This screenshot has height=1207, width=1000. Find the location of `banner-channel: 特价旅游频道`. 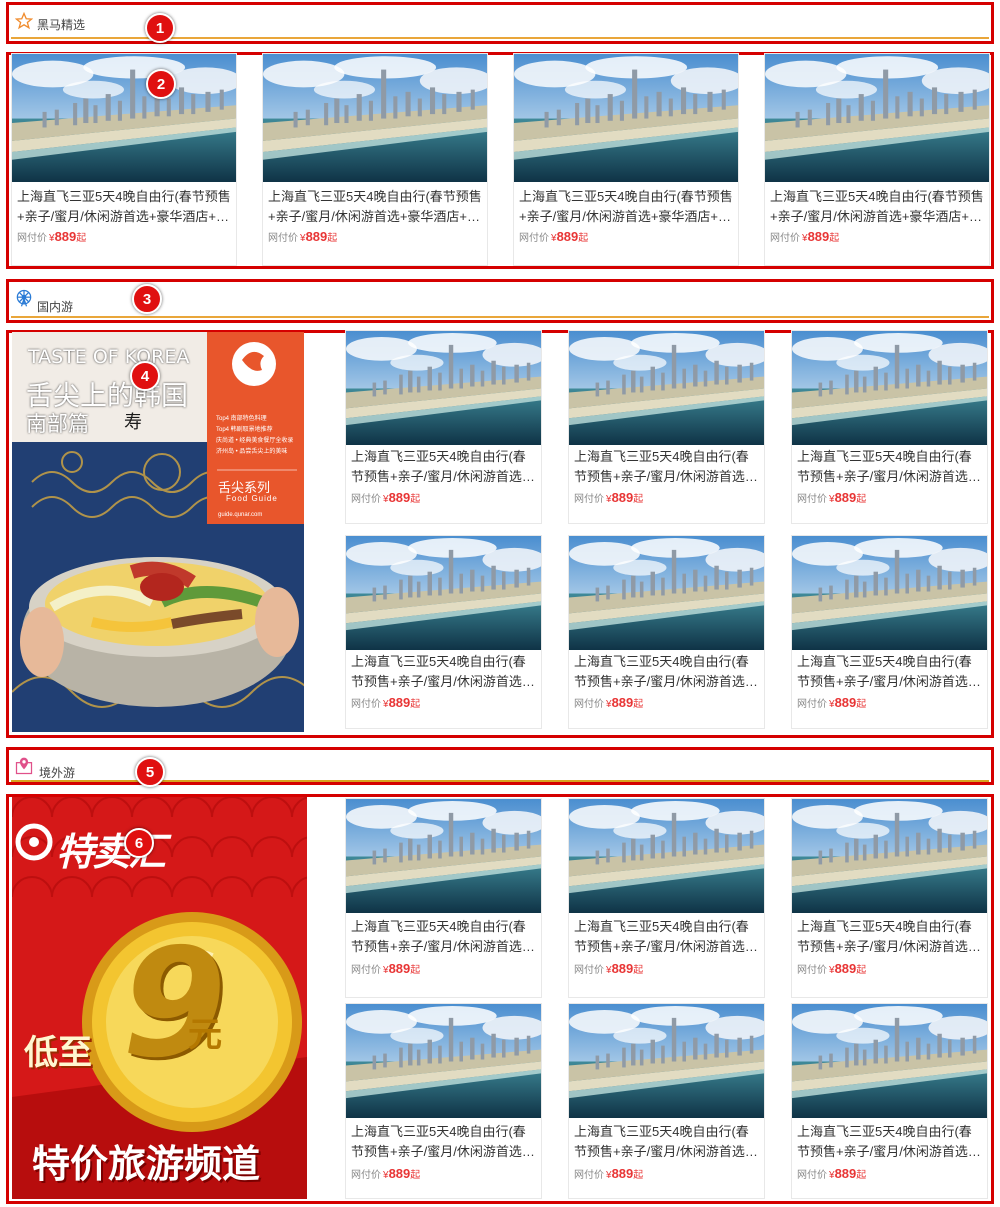

banner-channel: 特价旅游频道 is located at coordinates (146, 1164).